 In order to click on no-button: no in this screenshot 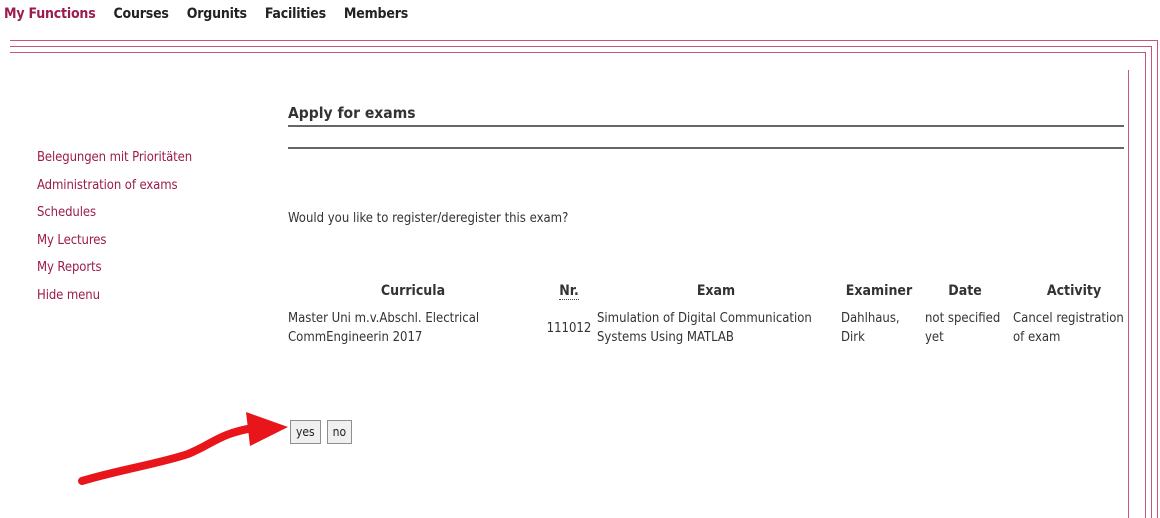, I will do `click(339, 432)`.